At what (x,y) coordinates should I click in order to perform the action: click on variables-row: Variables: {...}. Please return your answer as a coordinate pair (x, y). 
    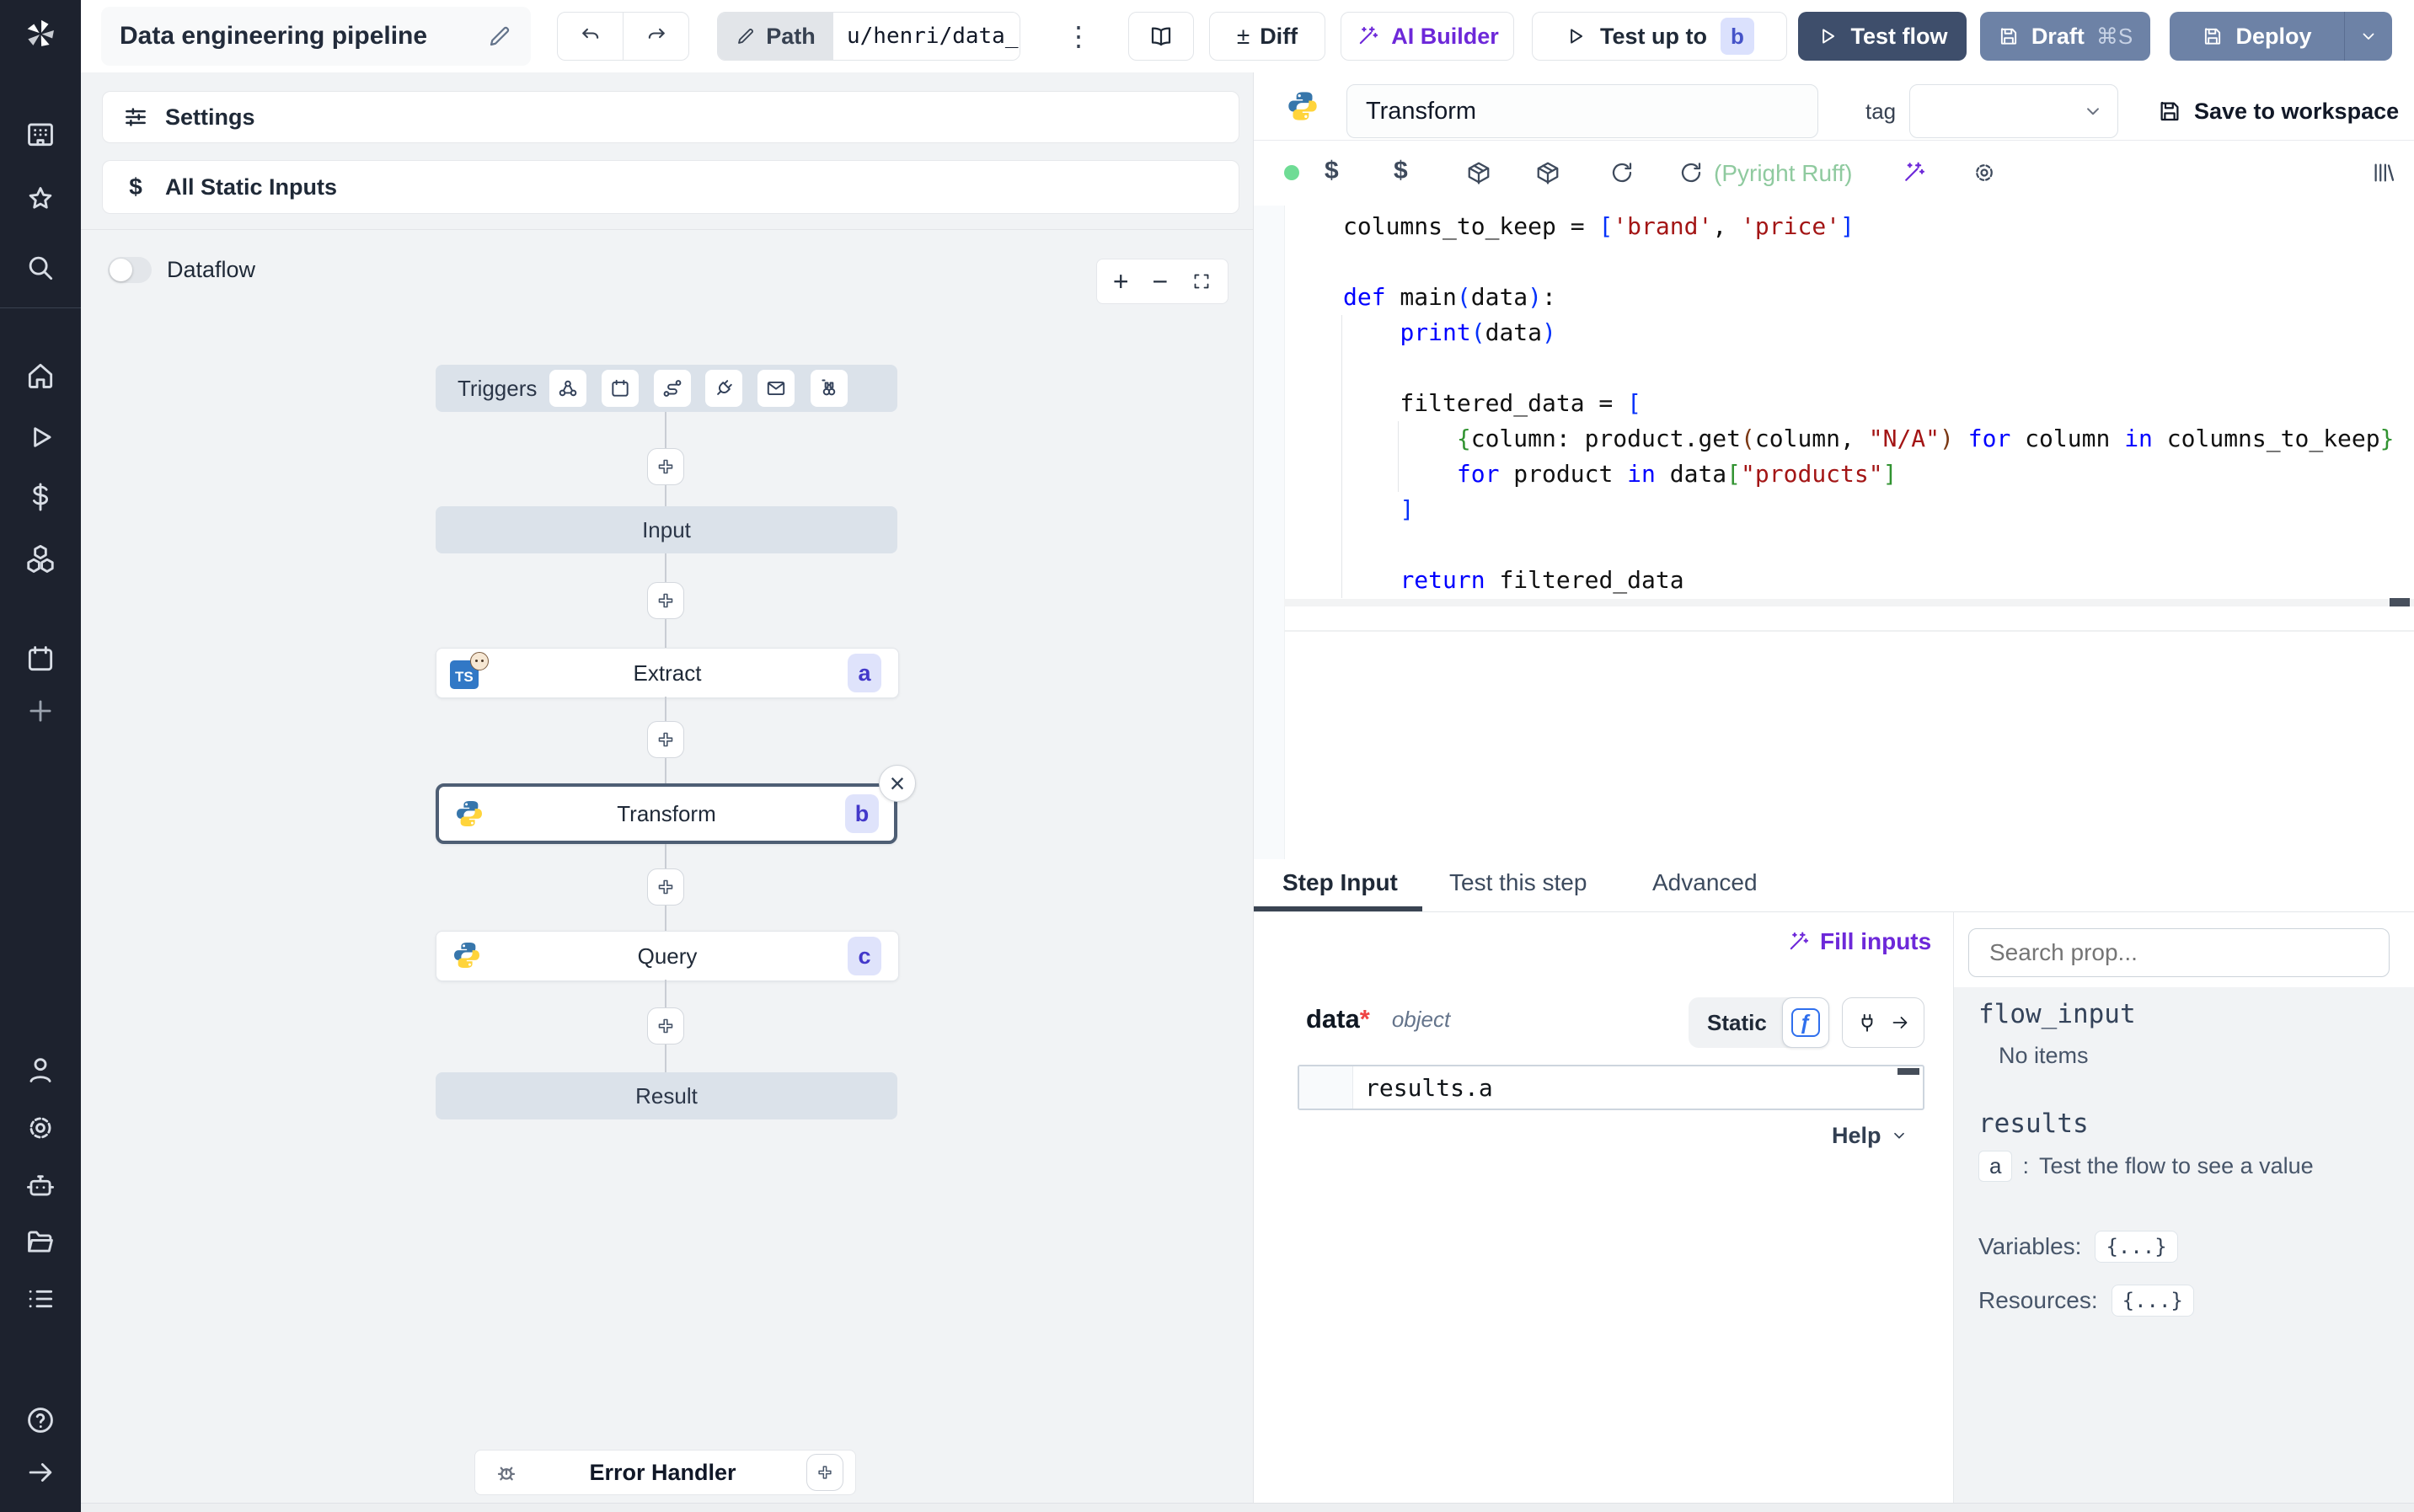
    Looking at the image, I should click on (2078, 1246).